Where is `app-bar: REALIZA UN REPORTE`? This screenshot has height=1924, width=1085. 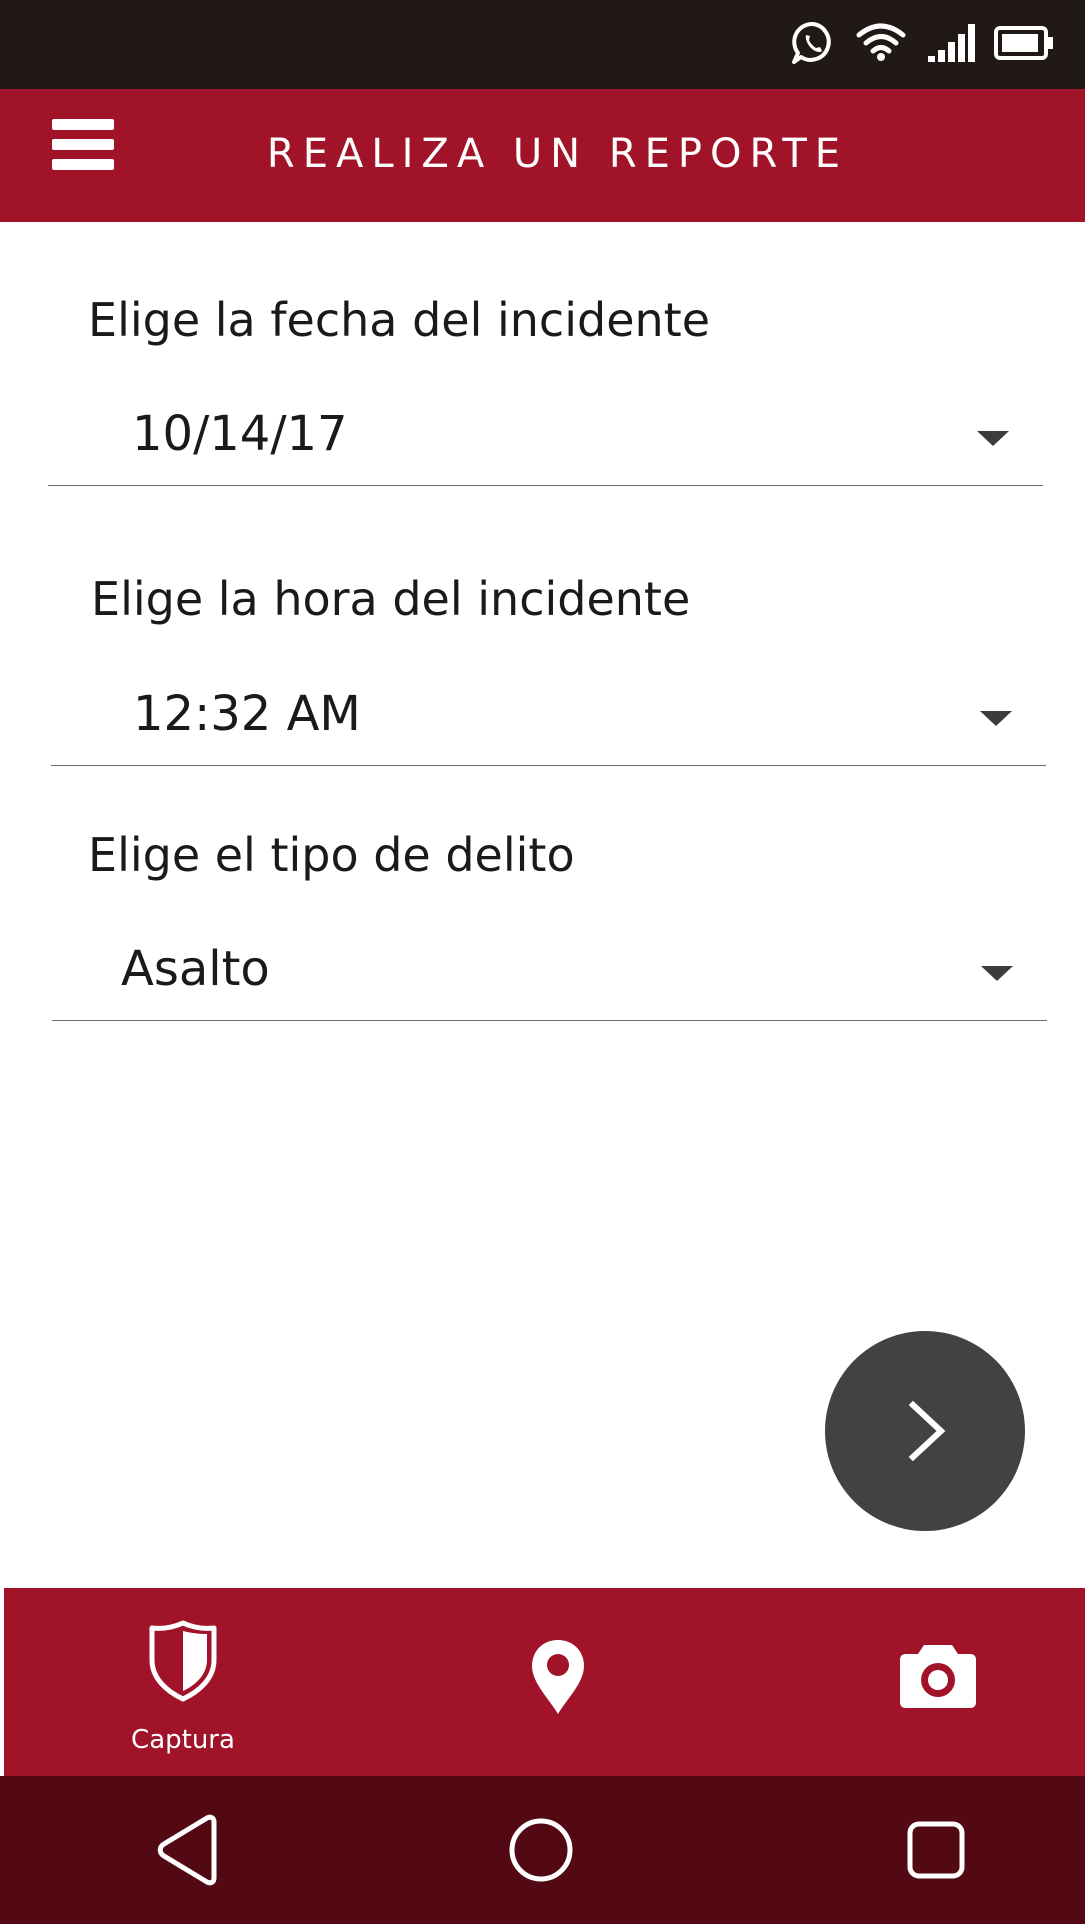
app-bar: REALIZA UN REPORTE is located at coordinates (542, 155).